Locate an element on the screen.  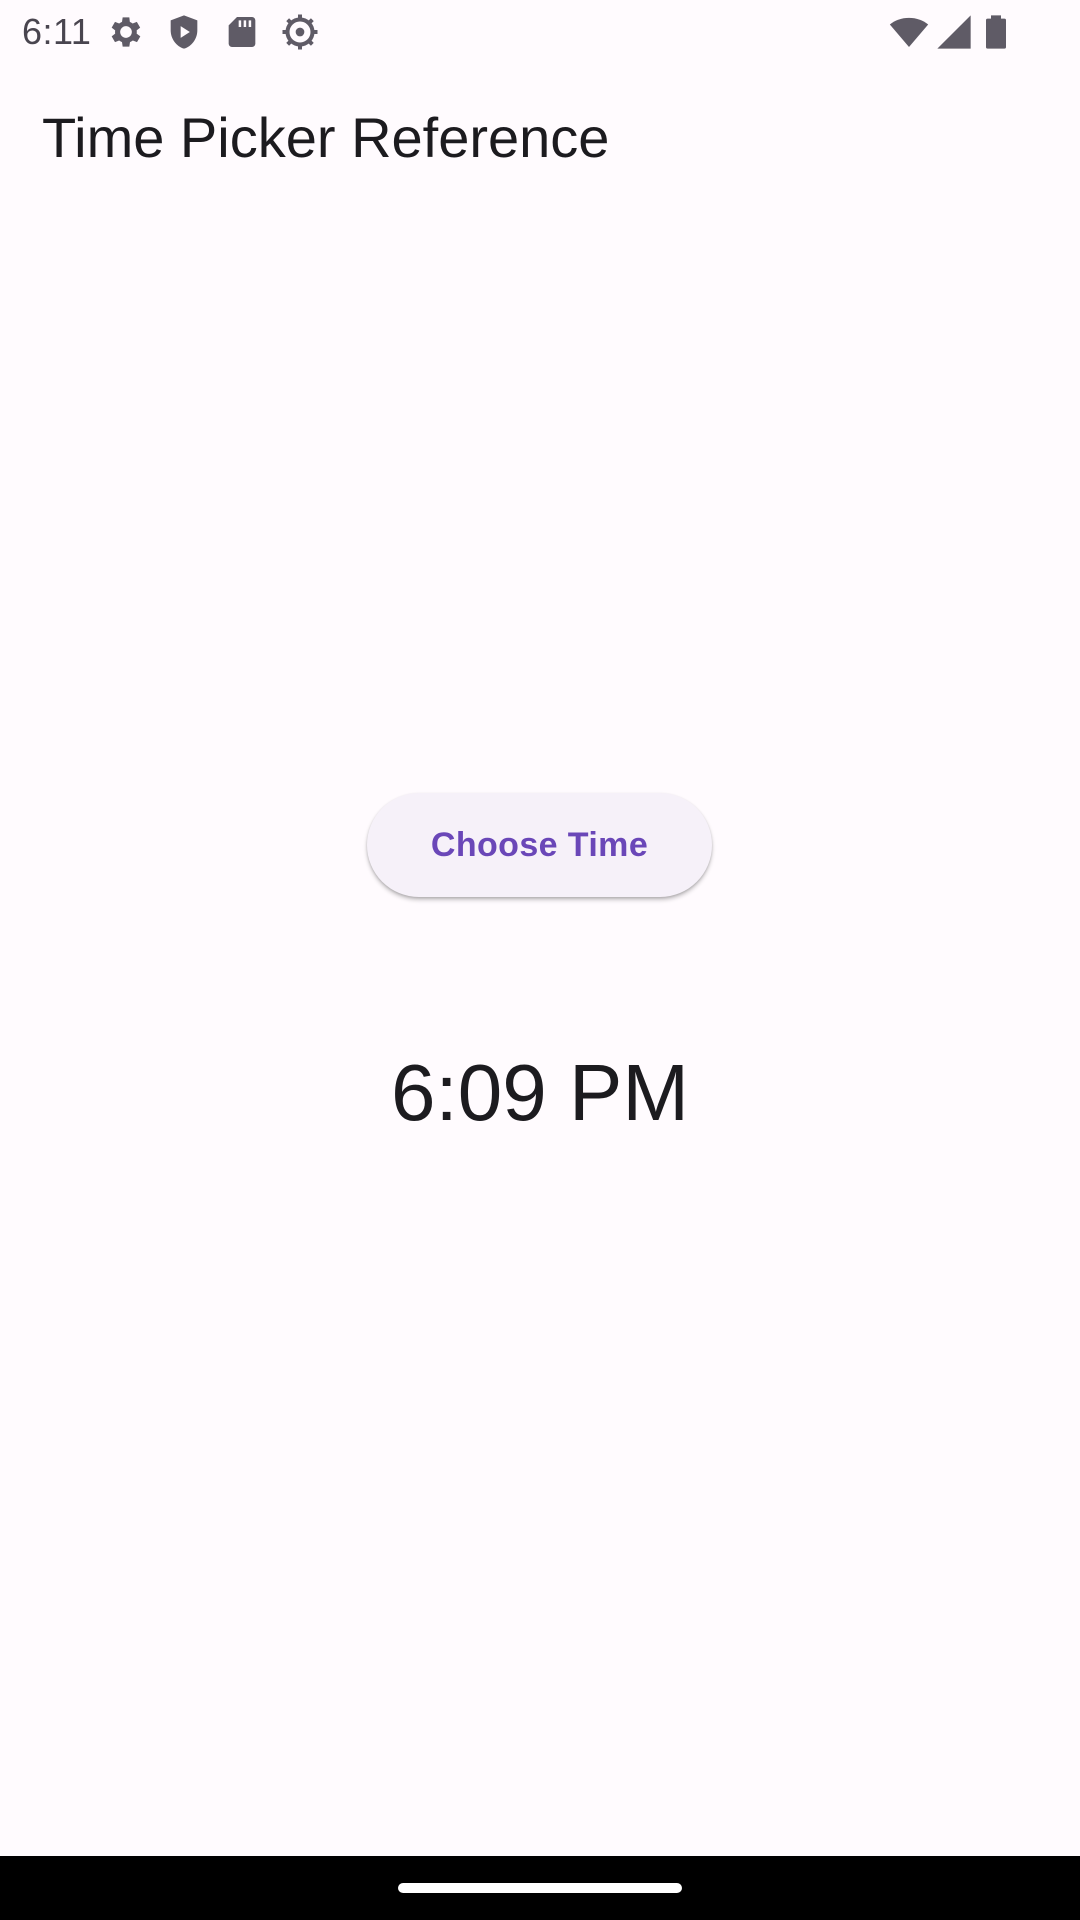
navigation-bar is located at coordinates (540, 1888).